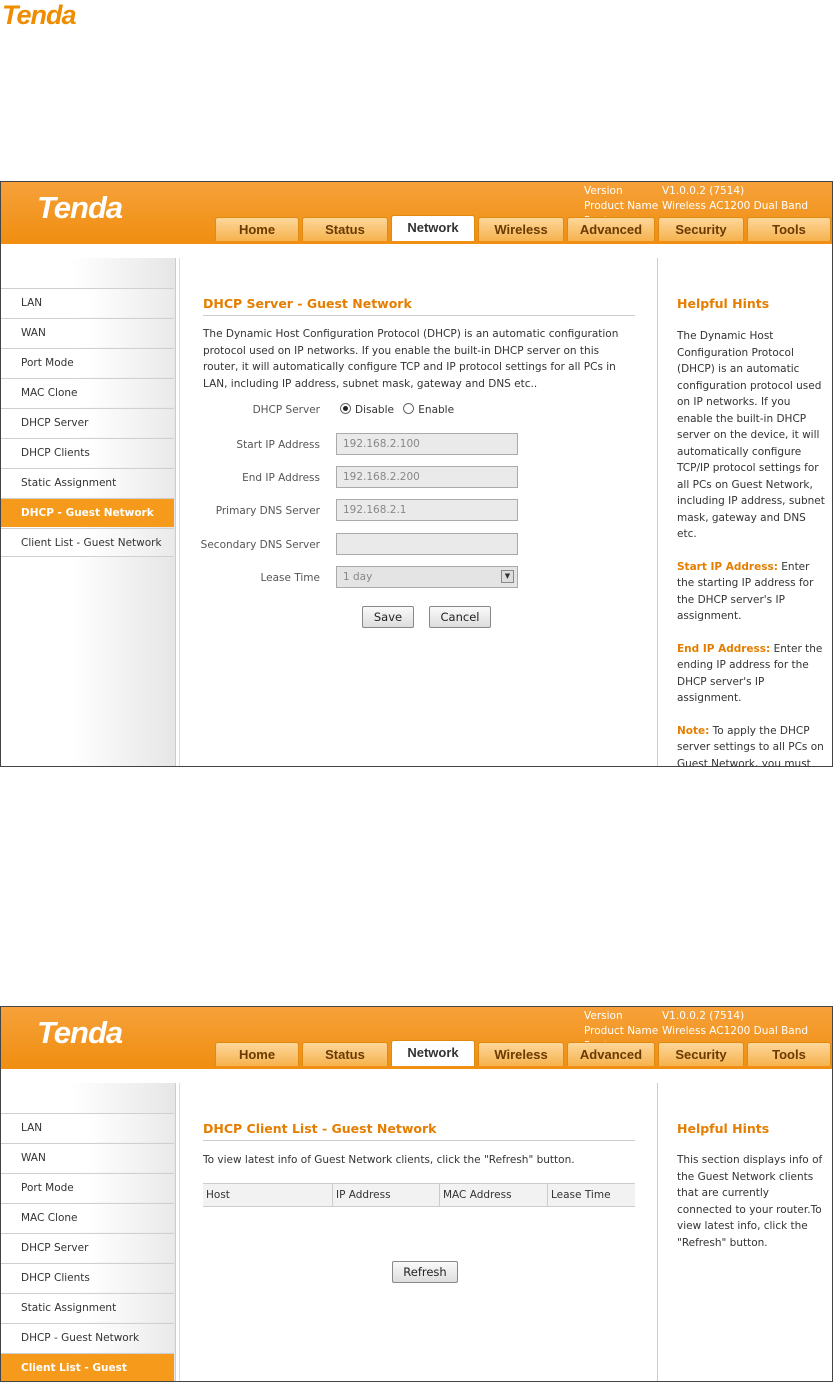 This screenshot has height=1382, width=833. Describe the element at coordinates (727, 566) in the screenshot. I see `hint-start-key: Start IP Address:` at that location.